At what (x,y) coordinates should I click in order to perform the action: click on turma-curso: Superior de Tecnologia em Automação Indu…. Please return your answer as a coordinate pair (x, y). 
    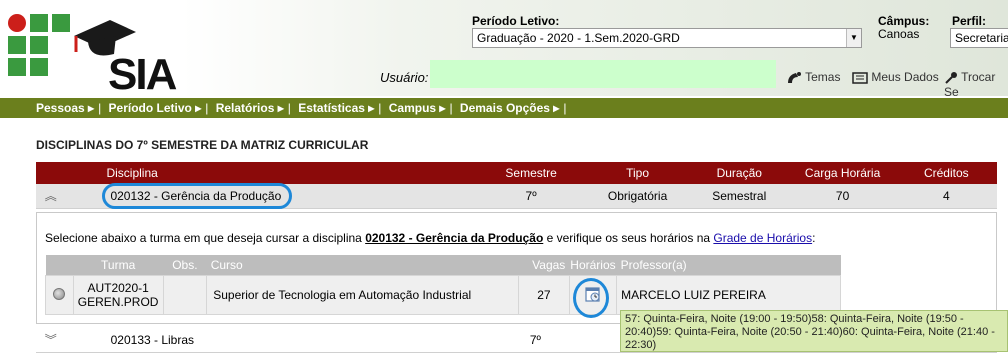
    Looking at the image, I should click on (363, 295).